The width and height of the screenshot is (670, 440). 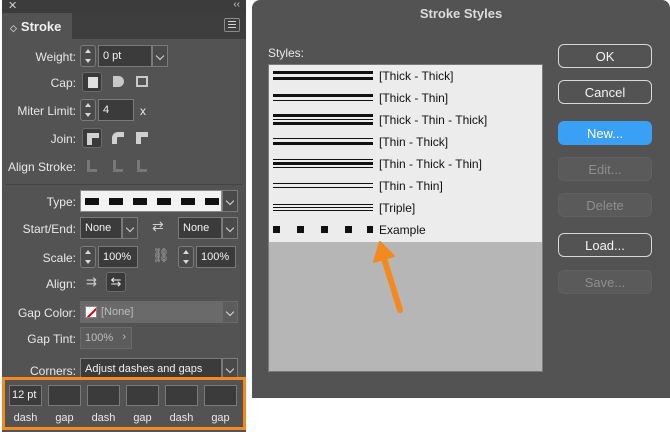 I want to click on cancel-button: Cancel, so click(x=605, y=92).